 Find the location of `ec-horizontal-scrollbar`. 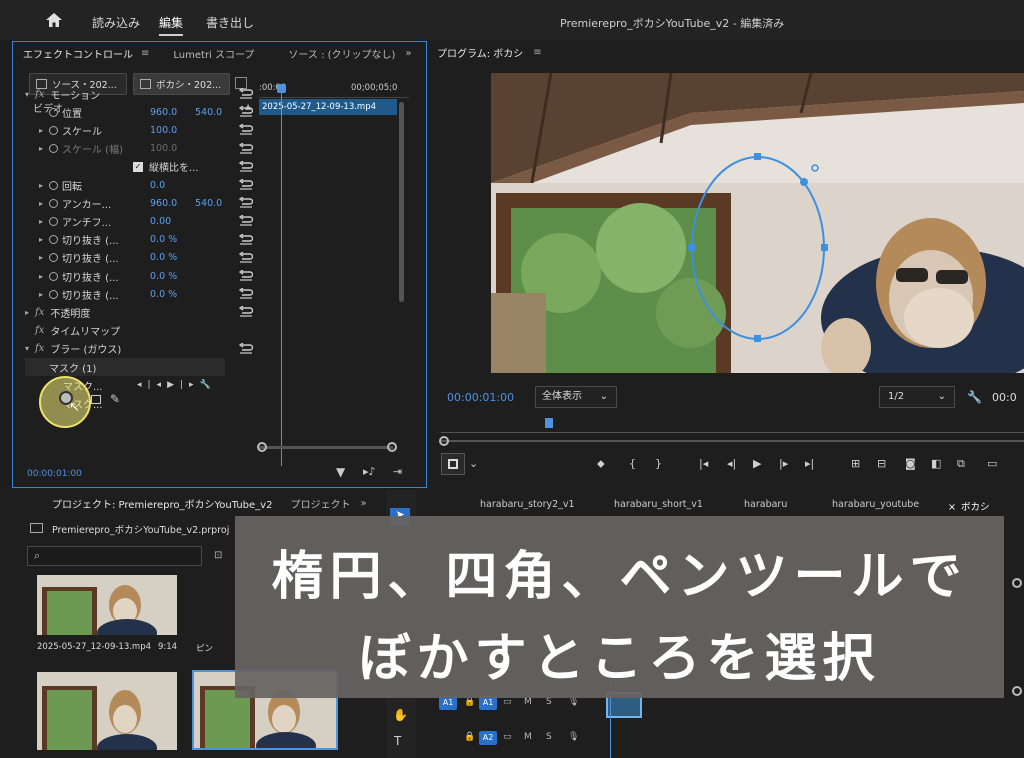

ec-horizontal-scrollbar is located at coordinates (326, 447).